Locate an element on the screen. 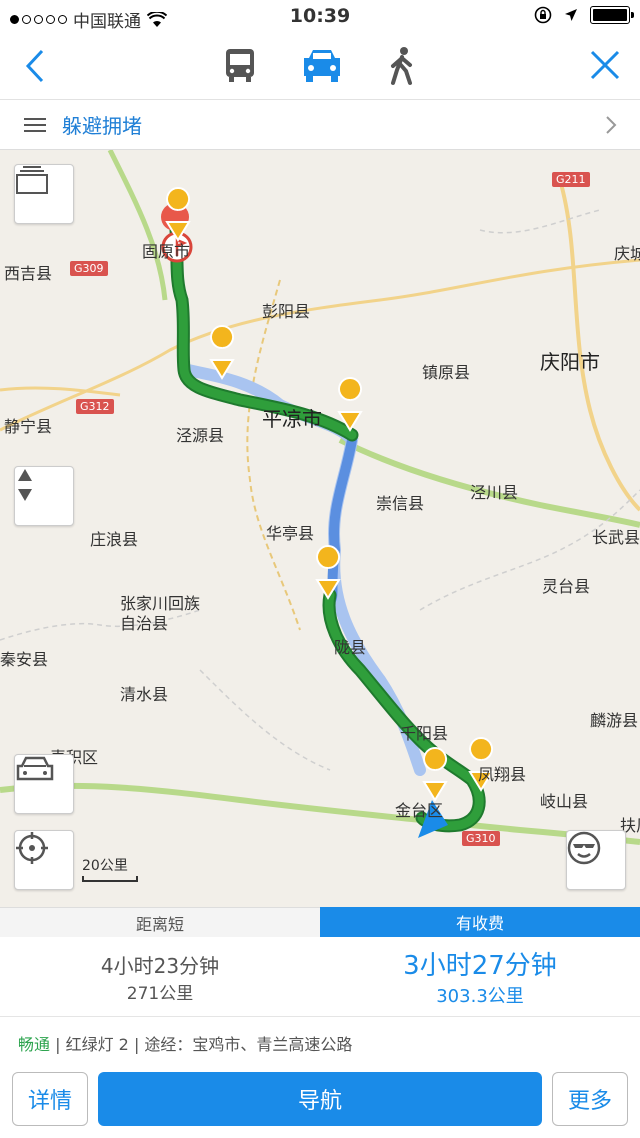  tab-shortest: 距离短 is located at coordinates (160, 922).